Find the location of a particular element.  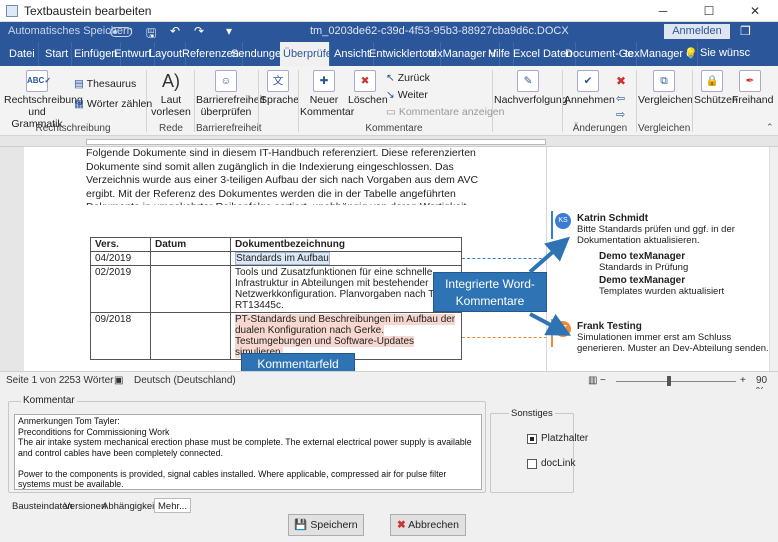

table-cell: 09/2018 is located at coordinates (120, 336).